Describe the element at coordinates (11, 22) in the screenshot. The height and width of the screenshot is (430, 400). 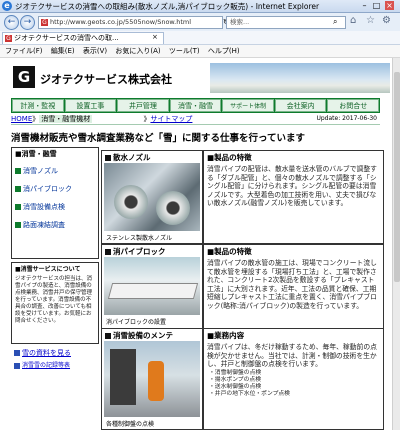
I see `back-button: ←` at that location.